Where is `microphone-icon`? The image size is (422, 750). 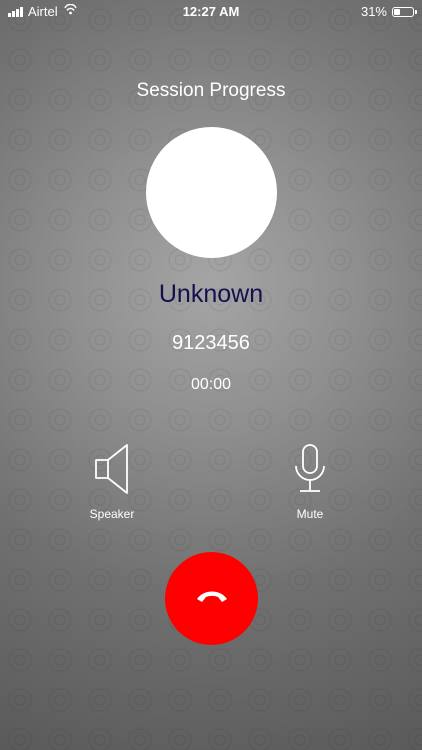
microphone-icon is located at coordinates (310, 466).